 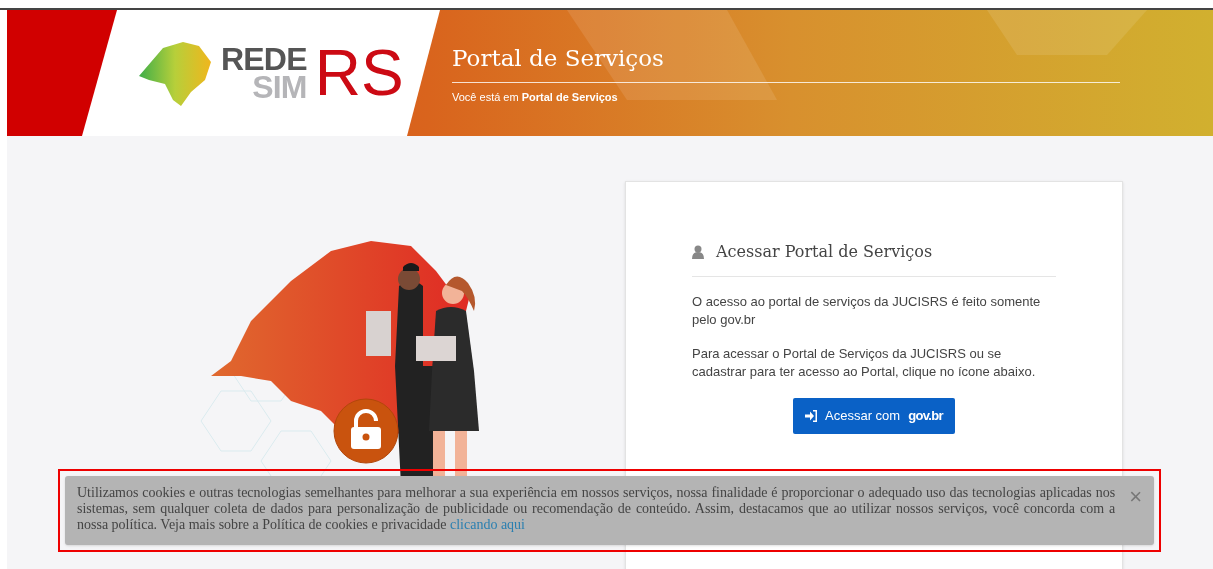 I want to click on padlock-icon, so click(x=366, y=429).